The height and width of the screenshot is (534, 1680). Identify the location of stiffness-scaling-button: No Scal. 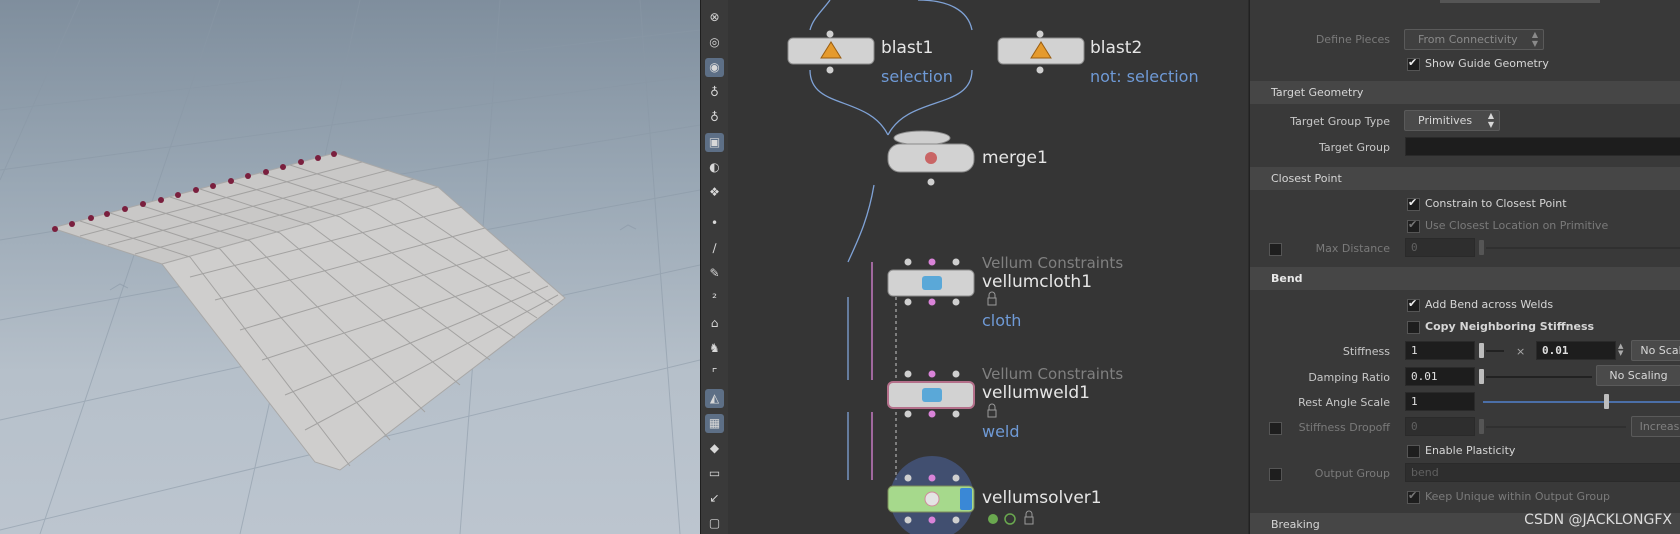
(1655, 350).